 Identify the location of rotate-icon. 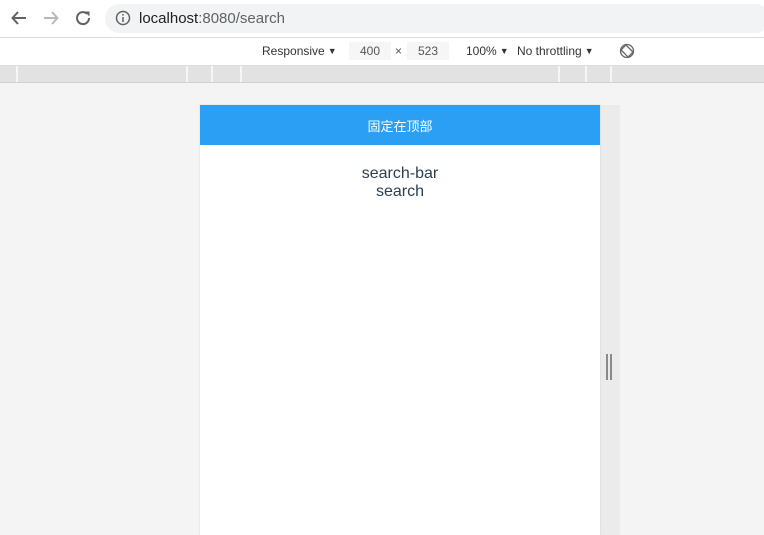
(627, 51).